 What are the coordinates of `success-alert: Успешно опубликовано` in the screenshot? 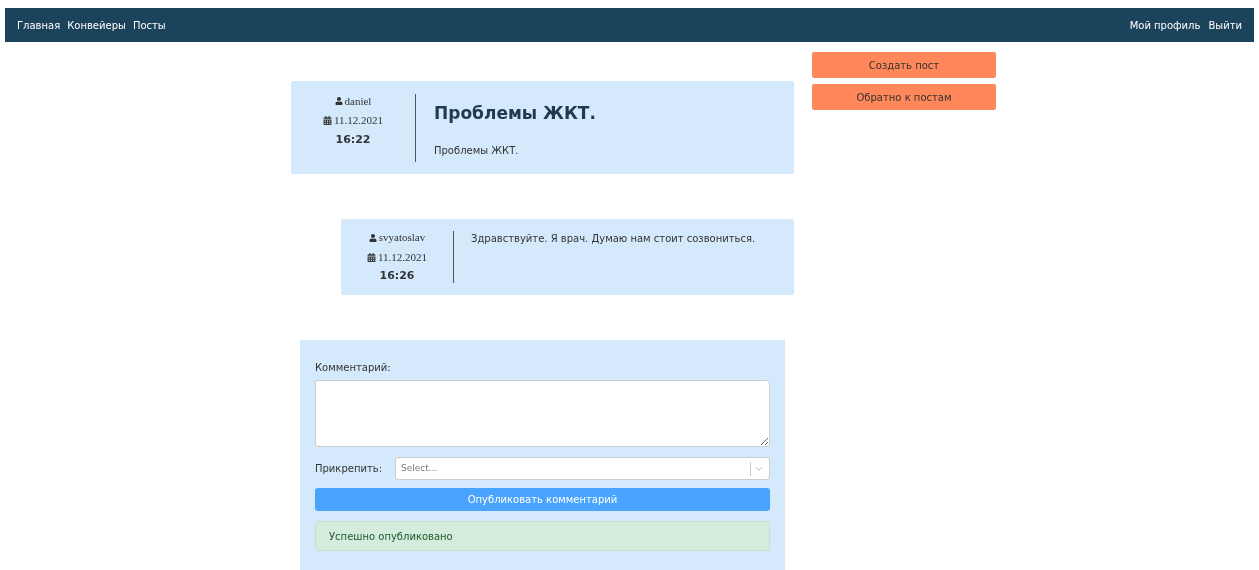 It's located at (542, 536).